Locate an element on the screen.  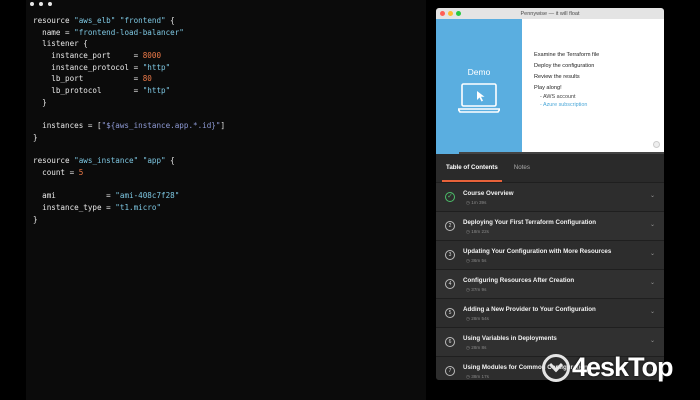
window-title: Pennywise — it will float is located at coordinates (550, 13).